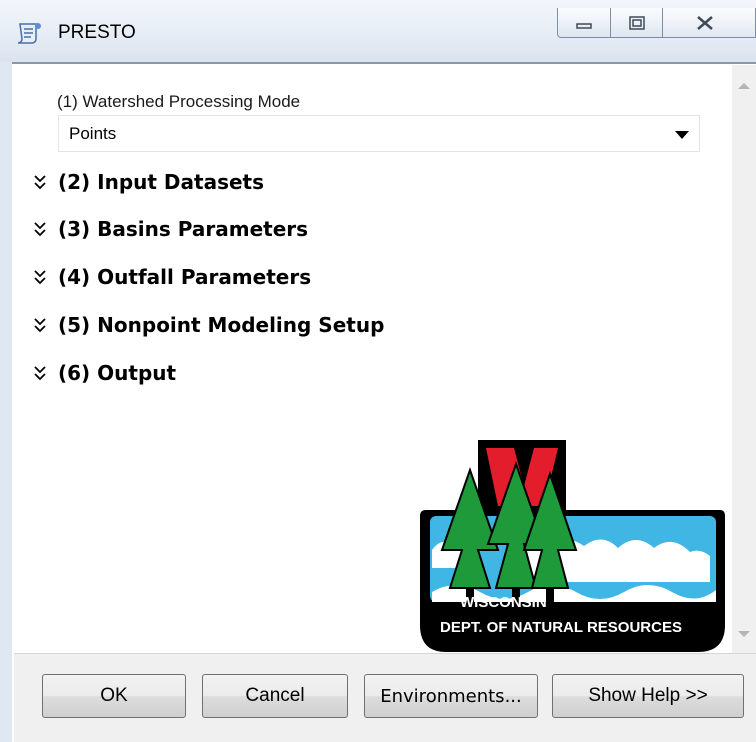  Describe the element at coordinates (503, 602) in the screenshot. I see `logo-text-wisconsin: WISCONSIN` at that location.